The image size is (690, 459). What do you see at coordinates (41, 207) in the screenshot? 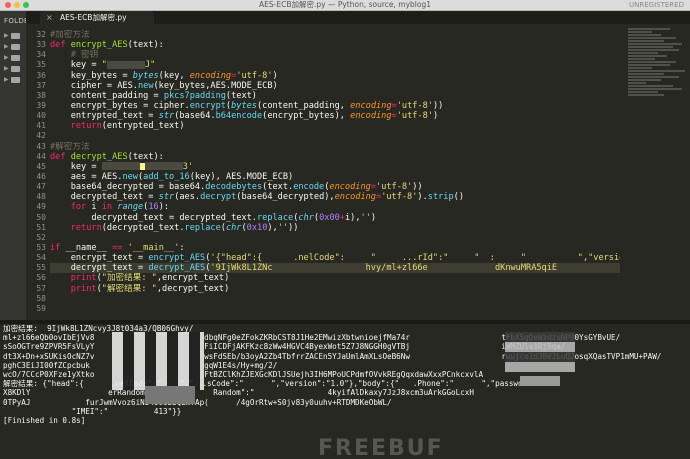
I see `line-number: 49` at bounding box center [41, 207].